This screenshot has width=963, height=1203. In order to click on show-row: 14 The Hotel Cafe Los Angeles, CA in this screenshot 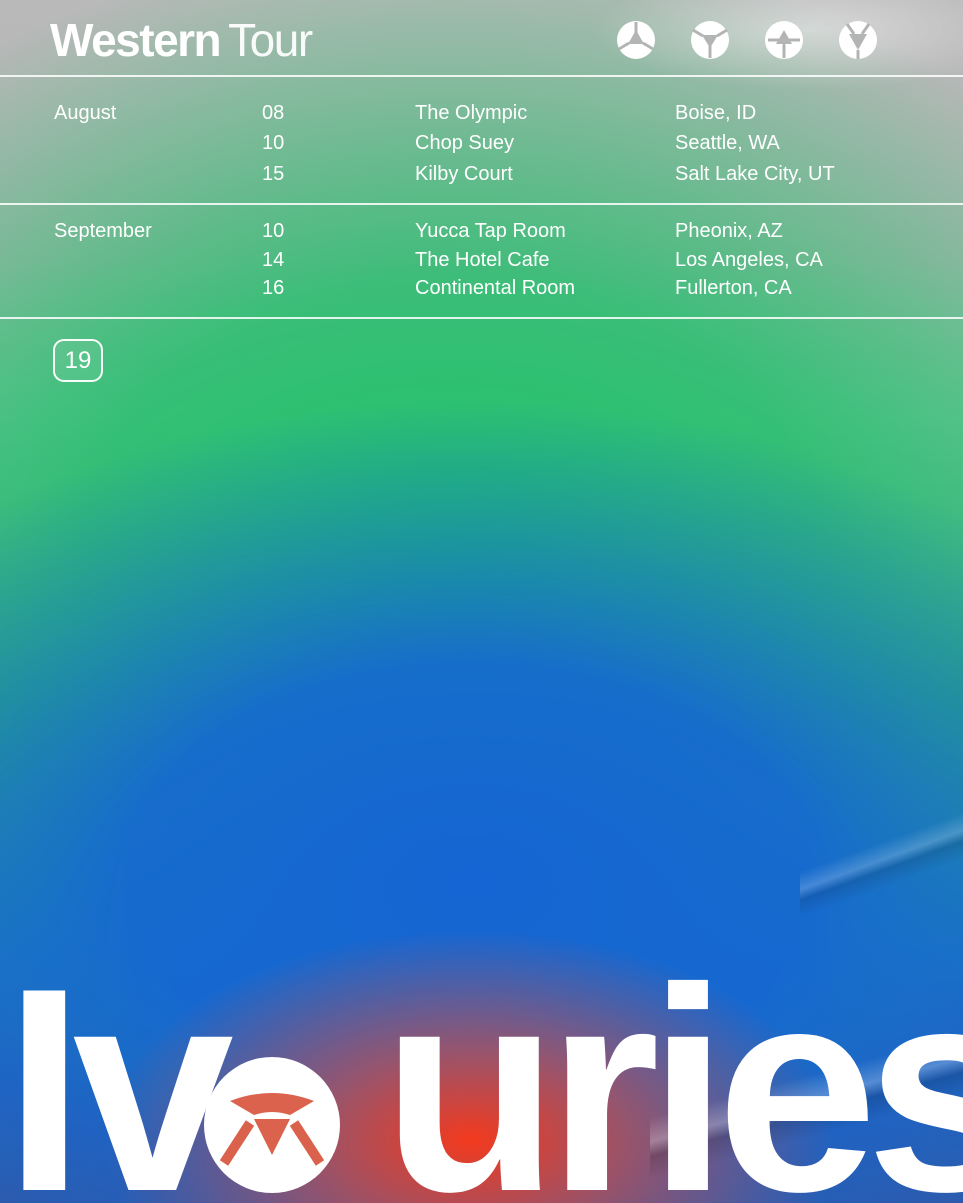, I will do `click(481, 264)`.